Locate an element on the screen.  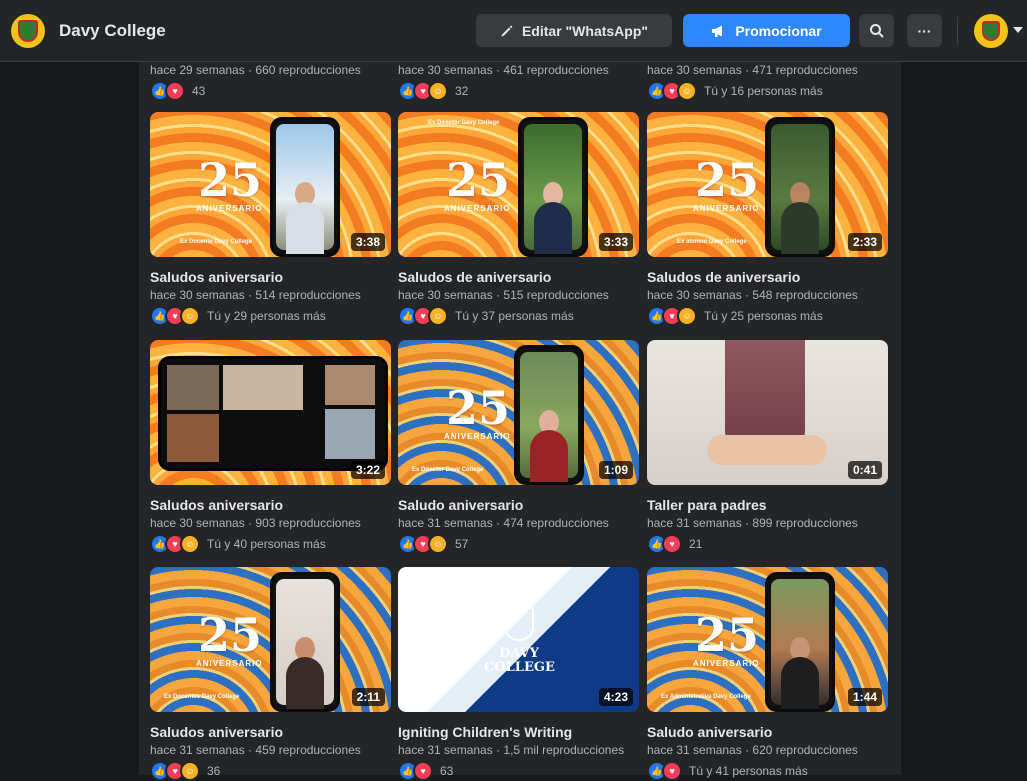
reactions-count: 63 is located at coordinates (446, 771).